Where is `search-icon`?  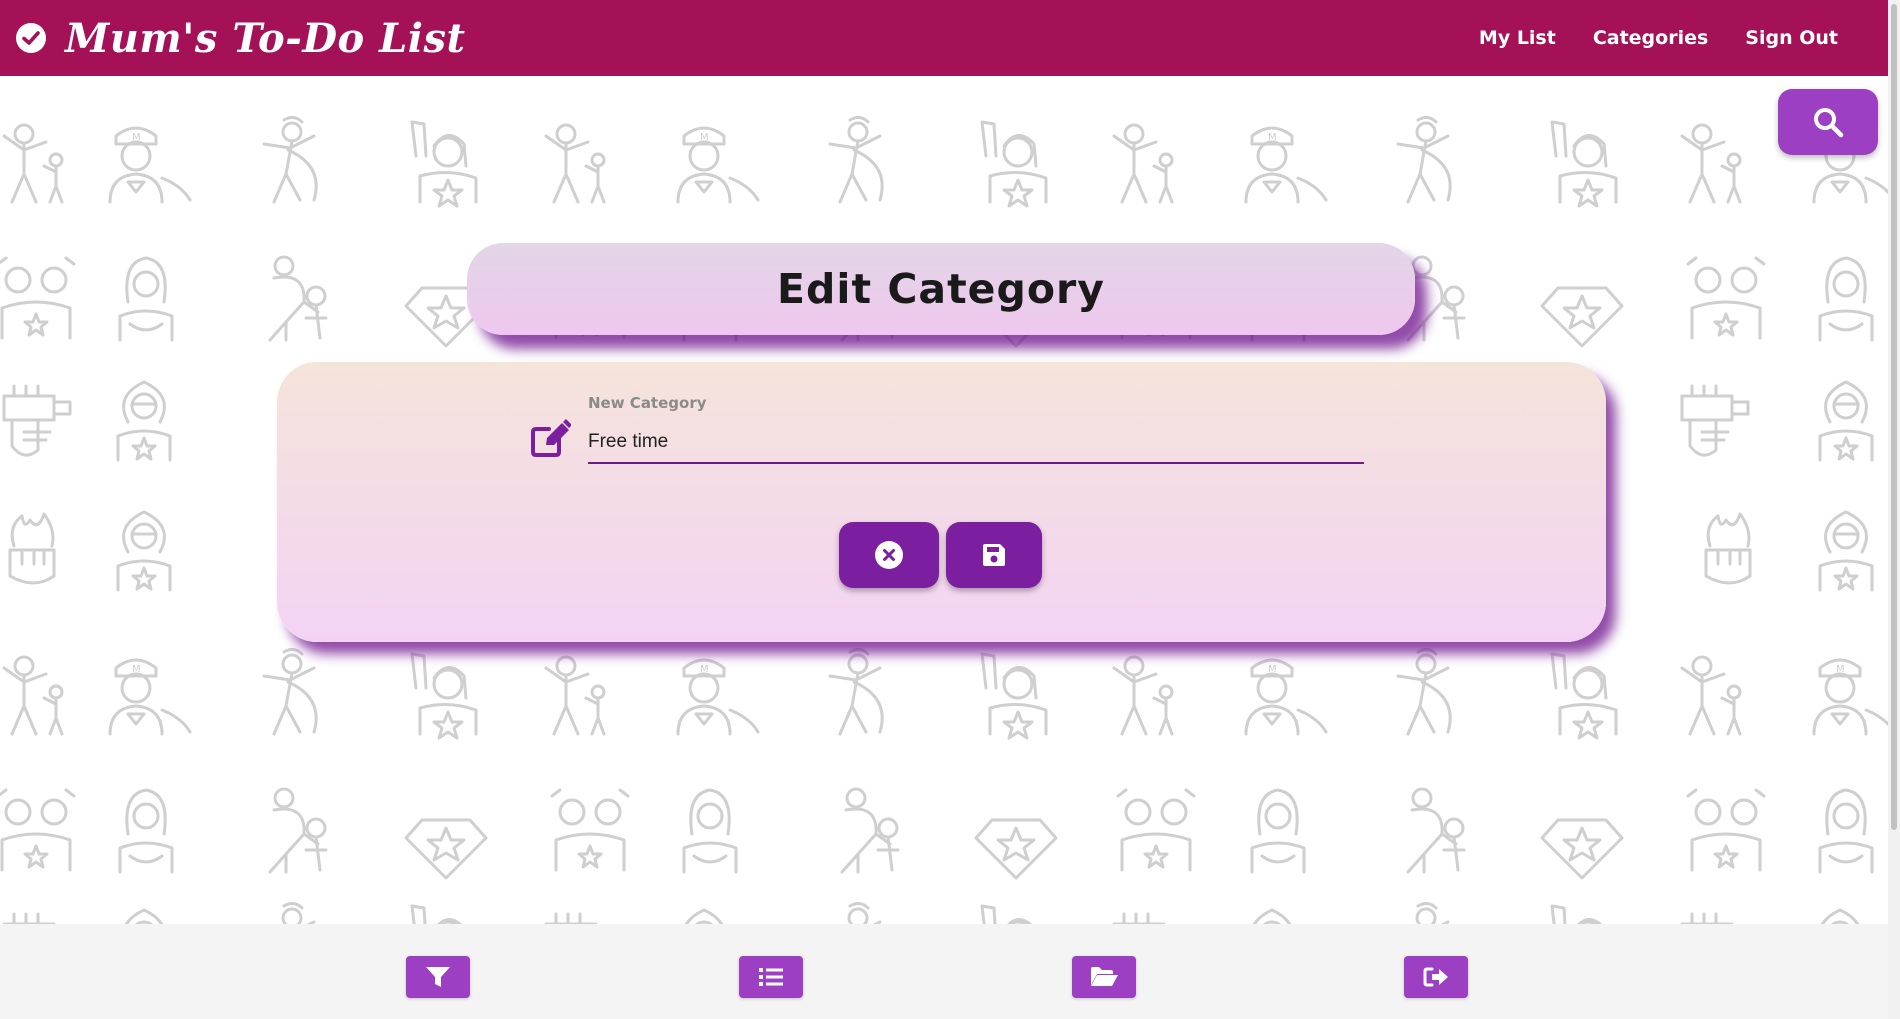
search-icon is located at coordinates (1829, 123).